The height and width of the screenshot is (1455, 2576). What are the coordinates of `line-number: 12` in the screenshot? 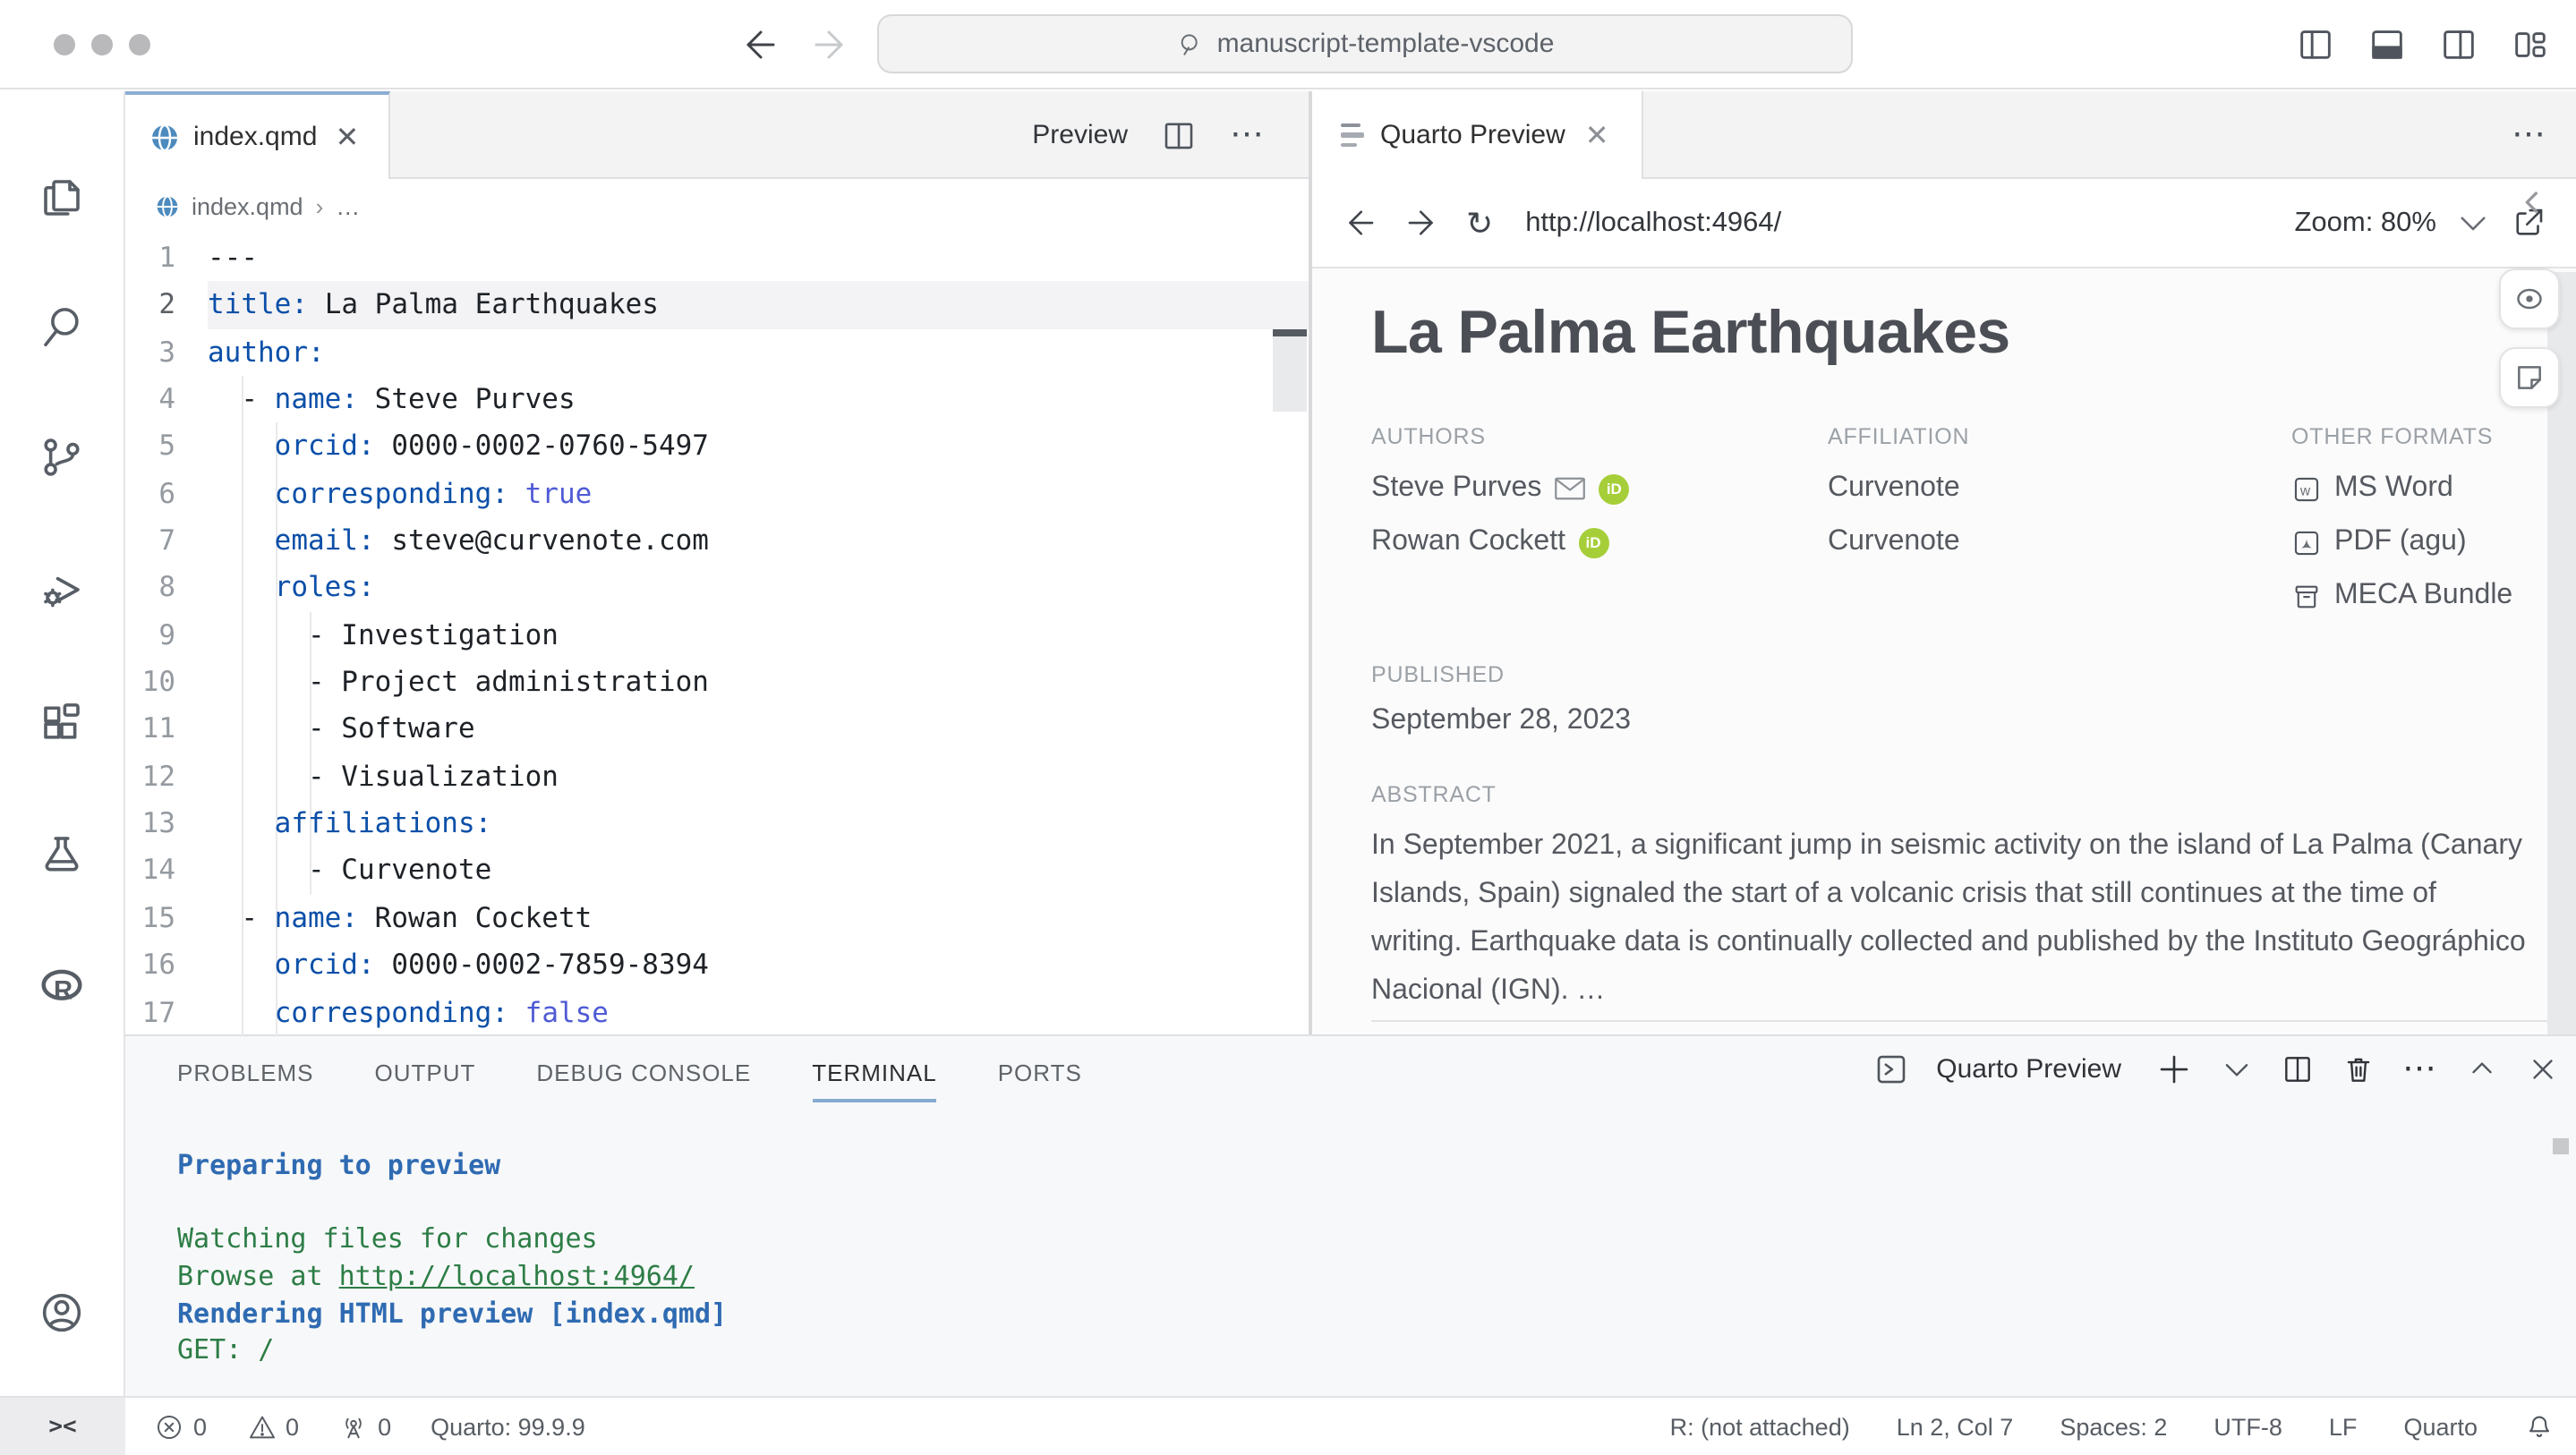 It's located at (158, 776).